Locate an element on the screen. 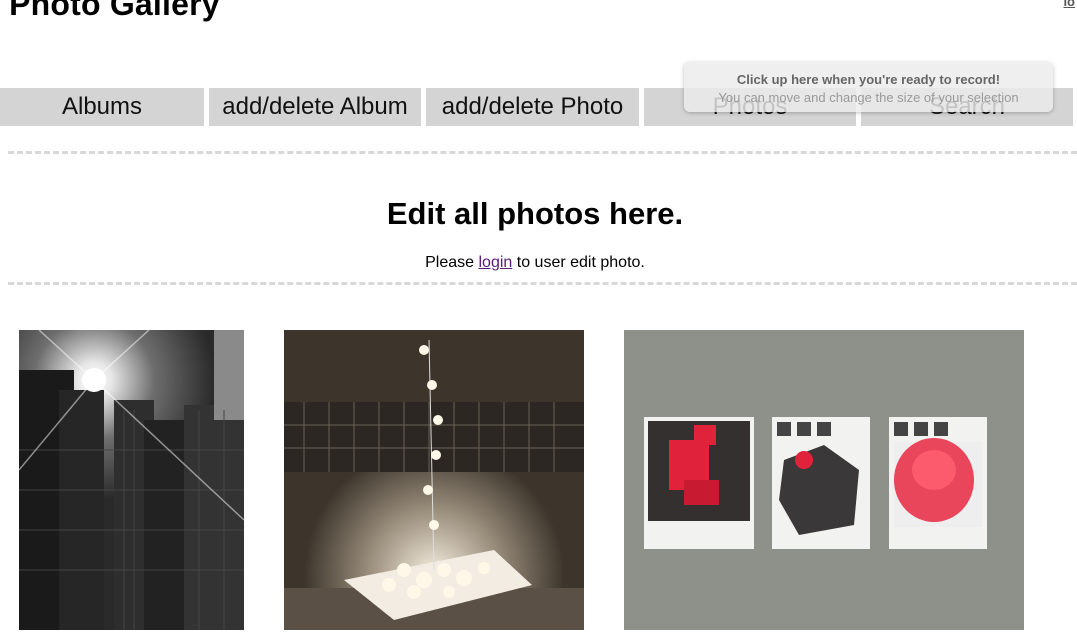 The height and width of the screenshot is (635, 1077). skyscraper-photo is located at coordinates (131, 480).